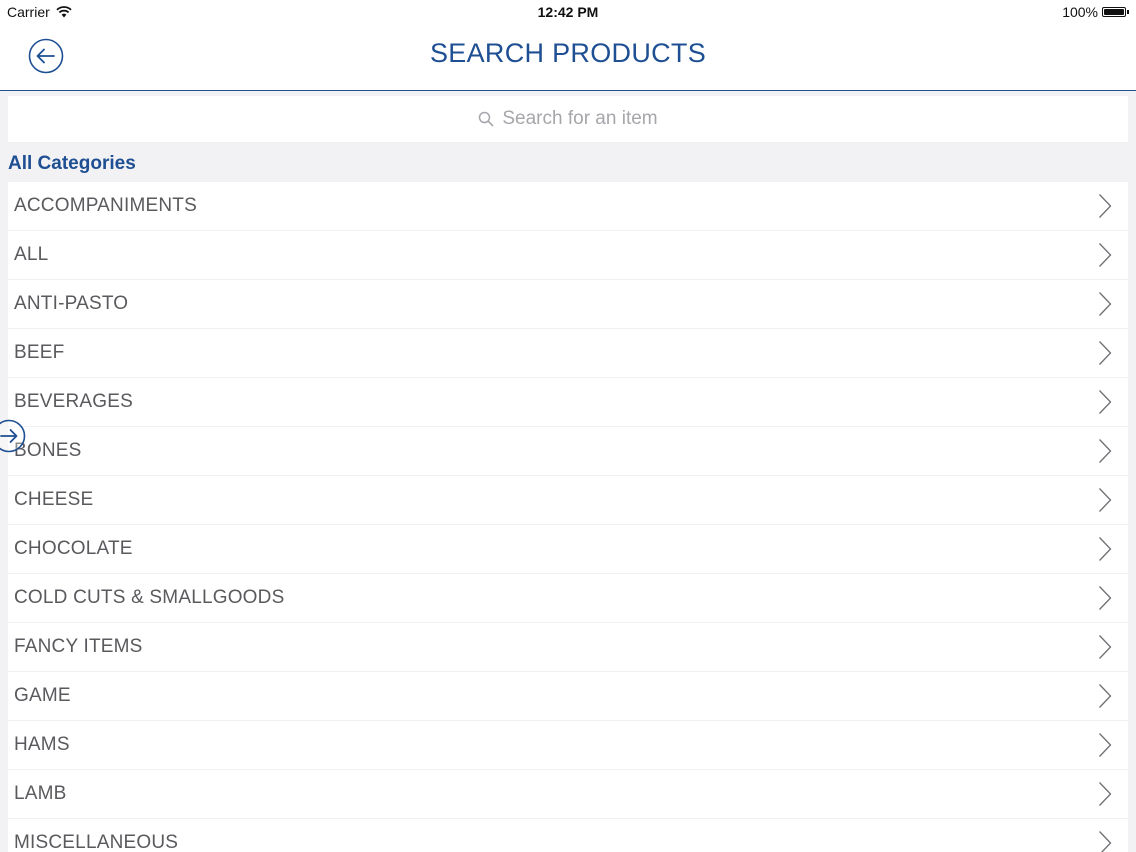 The height and width of the screenshot is (852, 1136). Describe the element at coordinates (1080, 12) in the screenshot. I see `battery-percent: 100%` at that location.